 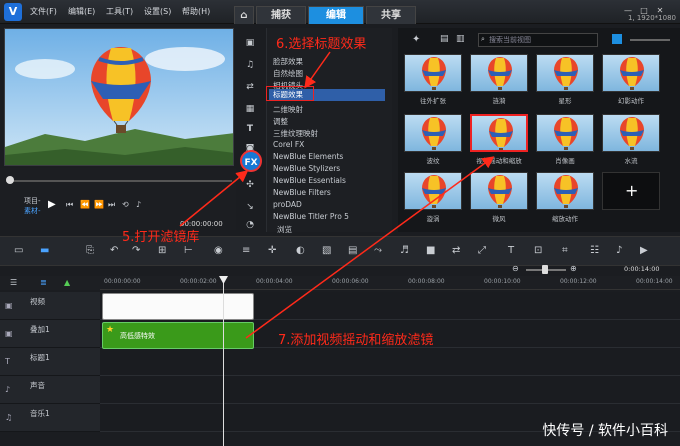 What do you see at coordinates (605, 431) in the screenshot?
I see `watermark-text: 快传号 / 软件小百科` at bounding box center [605, 431].